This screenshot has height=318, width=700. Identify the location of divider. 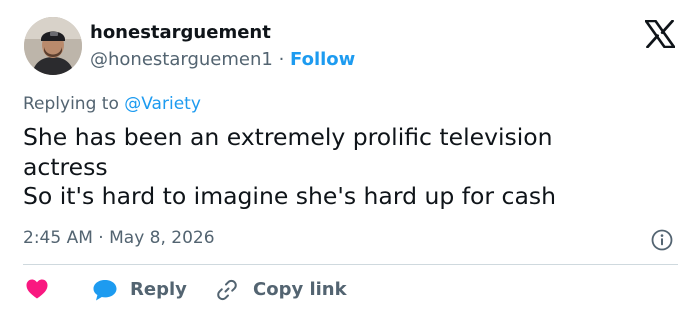
(350, 264).